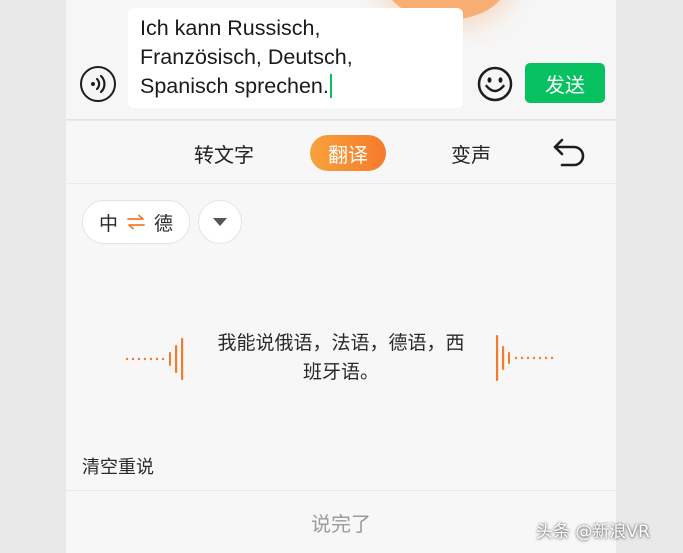  I want to click on voice-wave-icon, so click(98, 84).